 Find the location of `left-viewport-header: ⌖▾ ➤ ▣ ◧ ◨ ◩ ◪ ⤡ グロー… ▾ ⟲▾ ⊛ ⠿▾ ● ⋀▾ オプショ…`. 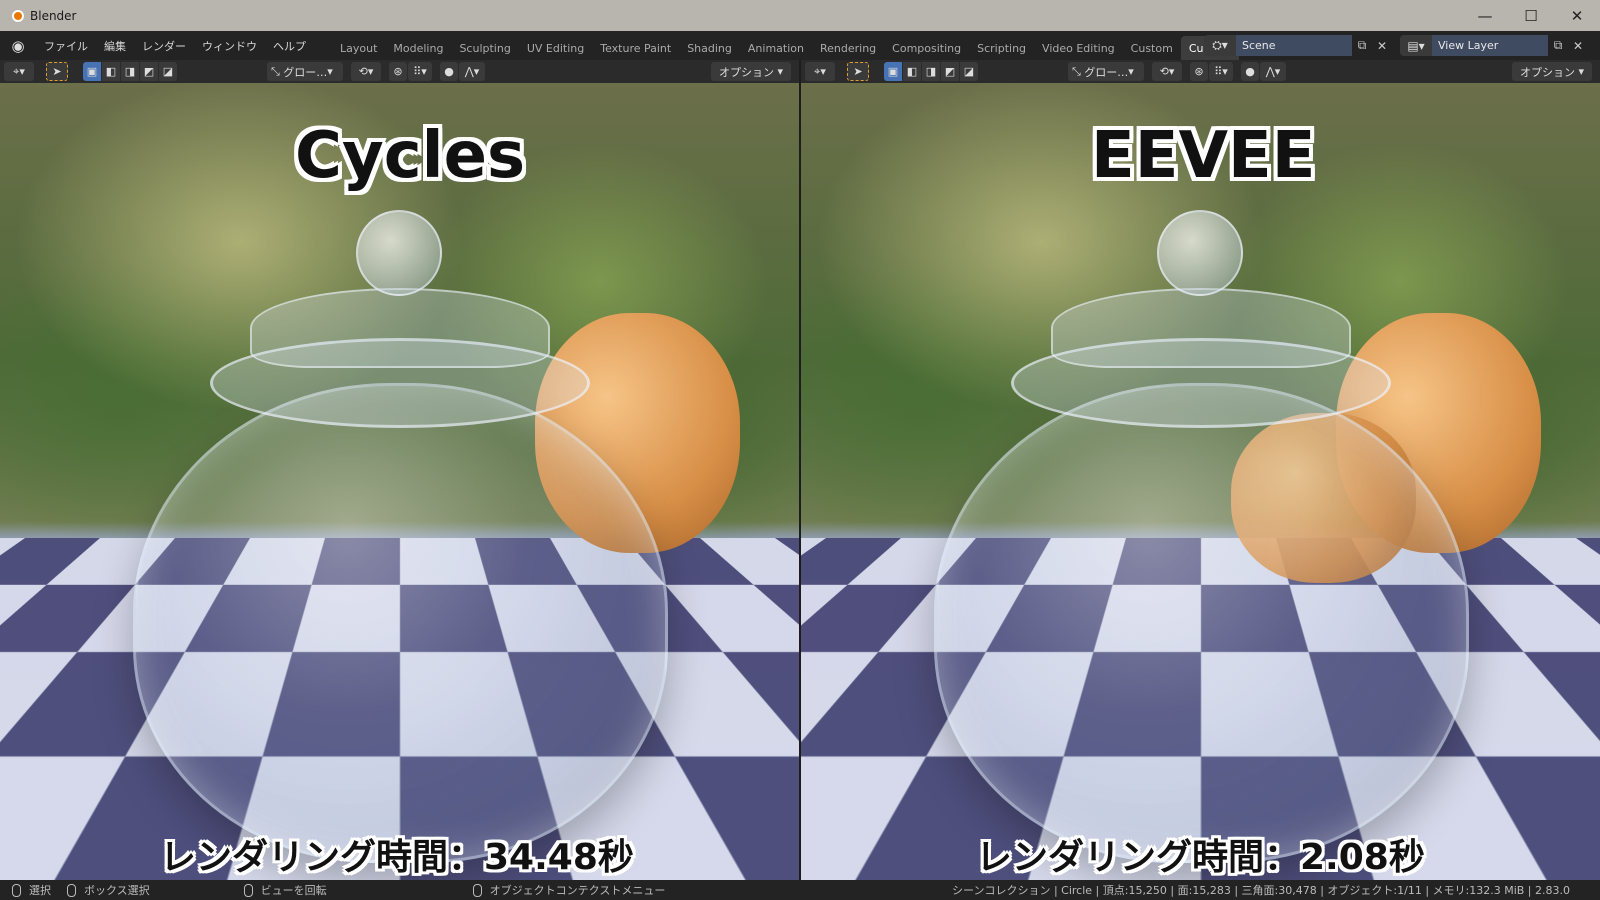

left-viewport-header: ⌖▾ ➤ ▣ ◧ ◨ ◩ ◪ ⤡ グロー… ▾ ⟲▾ ⊛ ⠿▾ ● ⋀▾ オプショ… is located at coordinates (399, 71).